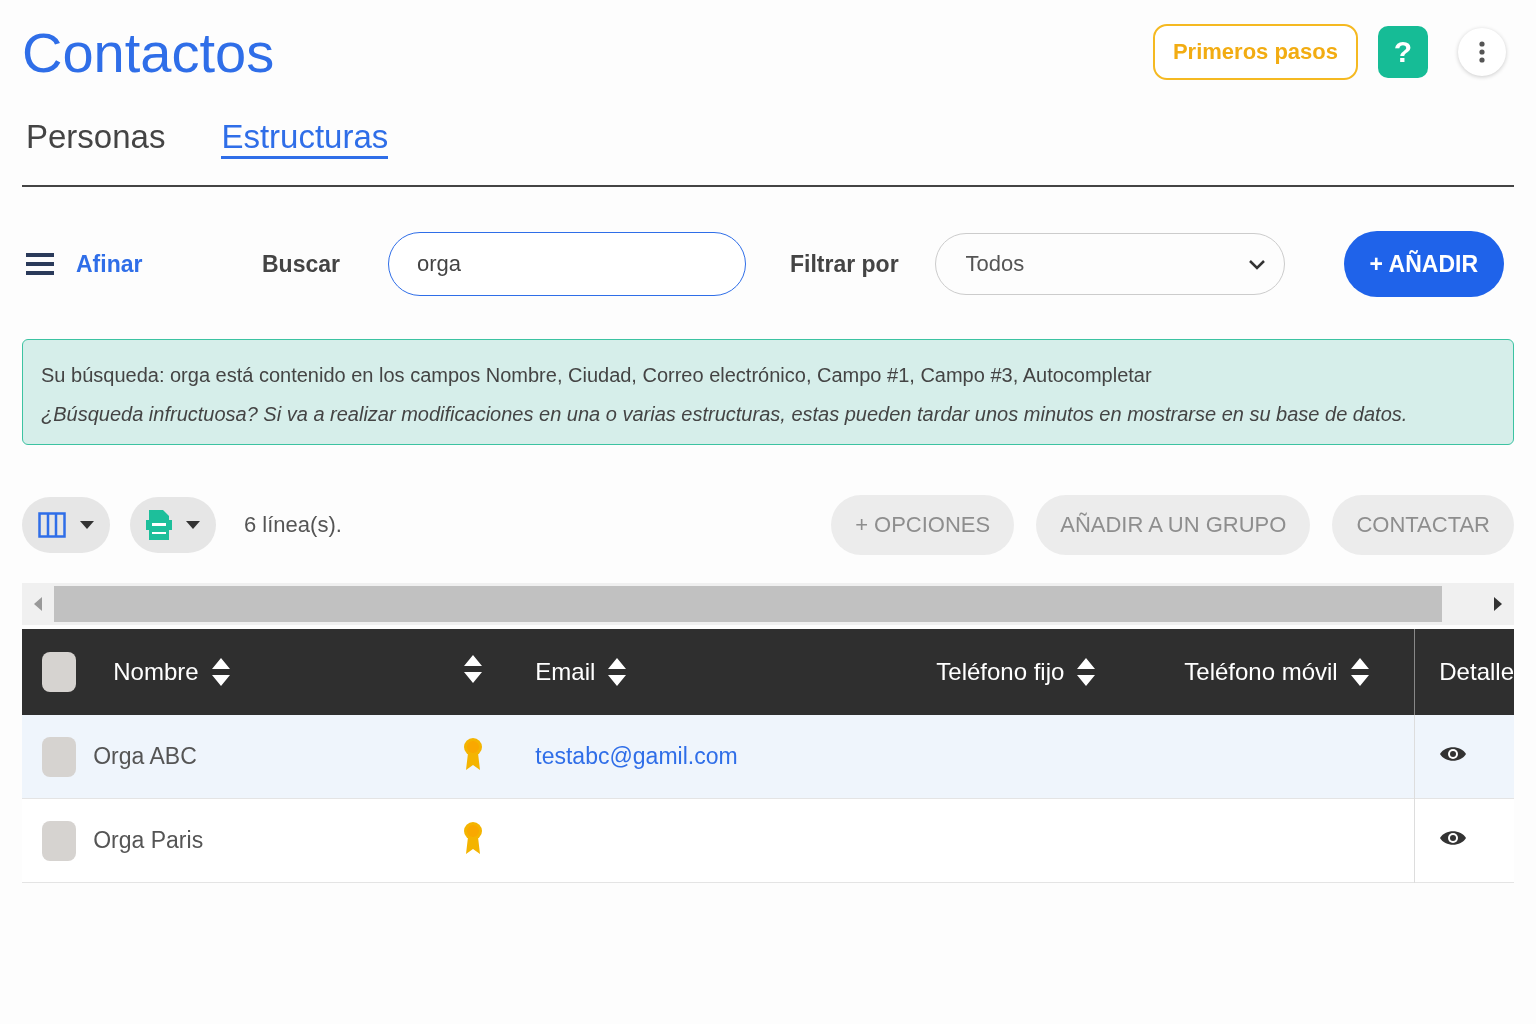  Describe the element at coordinates (636, 756) in the screenshot. I see `email-link: testabc@gamil.com` at that location.